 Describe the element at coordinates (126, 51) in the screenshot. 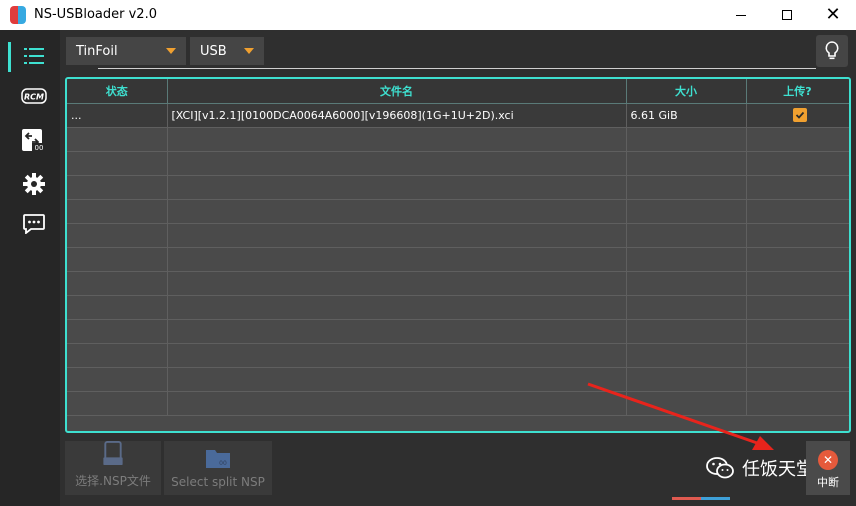

I see `protocol-select: TinFoil` at that location.